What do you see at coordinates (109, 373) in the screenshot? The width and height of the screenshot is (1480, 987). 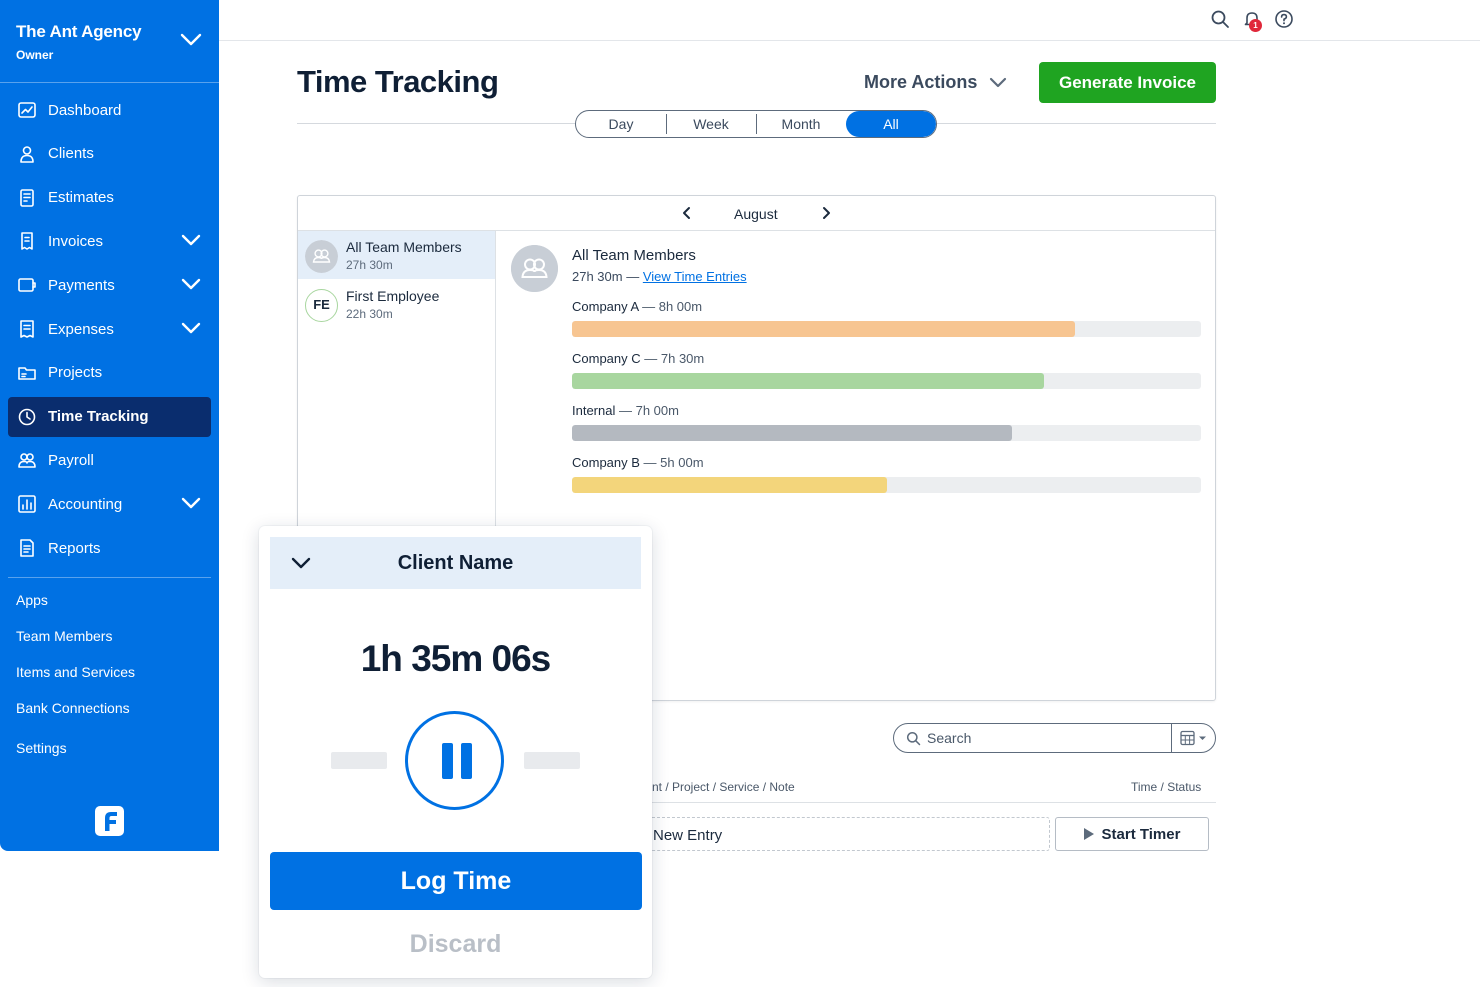 I see `sidebar-item-projects: Projects` at bounding box center [109, 373].